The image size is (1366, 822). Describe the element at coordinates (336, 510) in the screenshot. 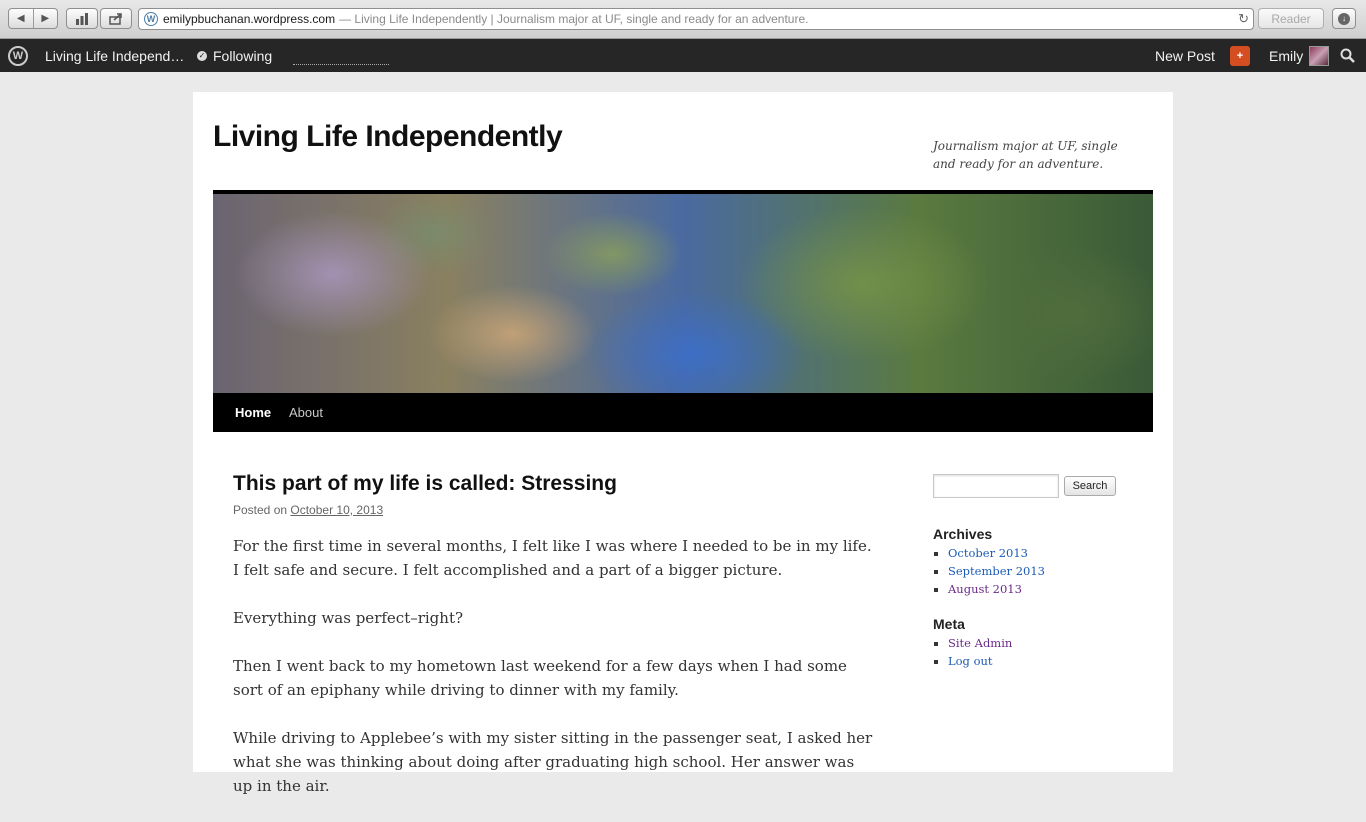

I see `post-date-link: October 10, 2013` at that location.